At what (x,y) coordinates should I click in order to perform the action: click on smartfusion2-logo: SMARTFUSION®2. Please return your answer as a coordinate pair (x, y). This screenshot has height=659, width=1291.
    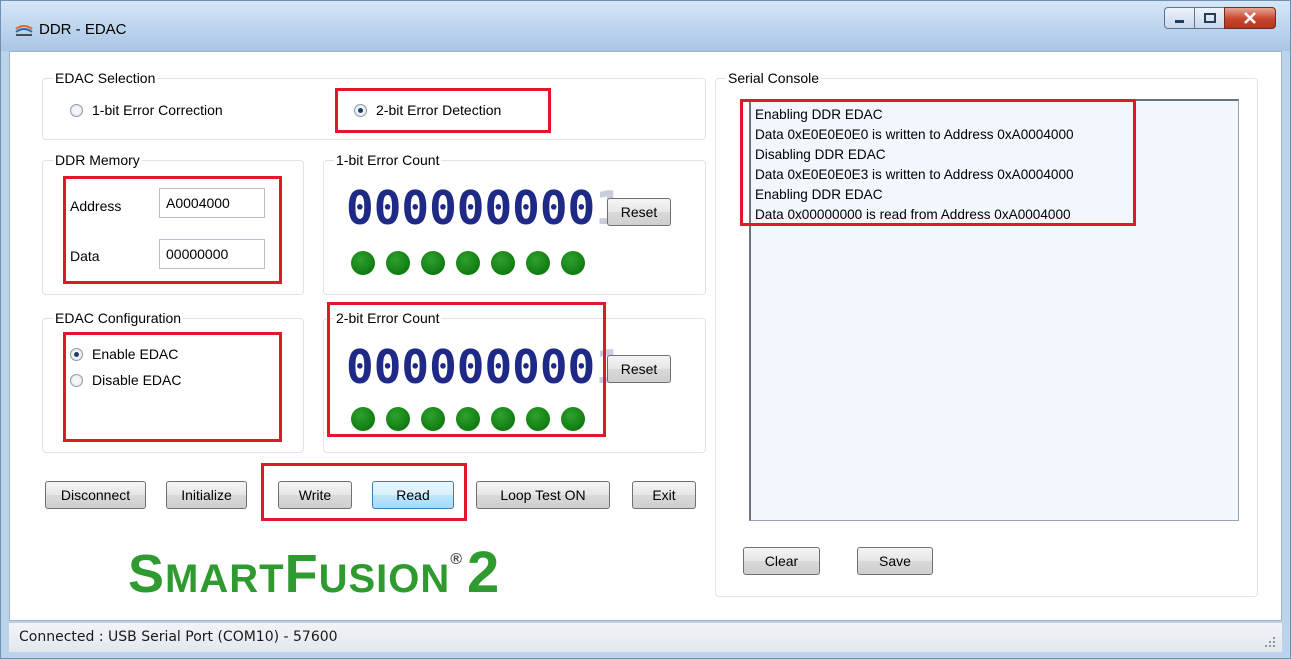
    Looking at the image, I should click on (314, 572).